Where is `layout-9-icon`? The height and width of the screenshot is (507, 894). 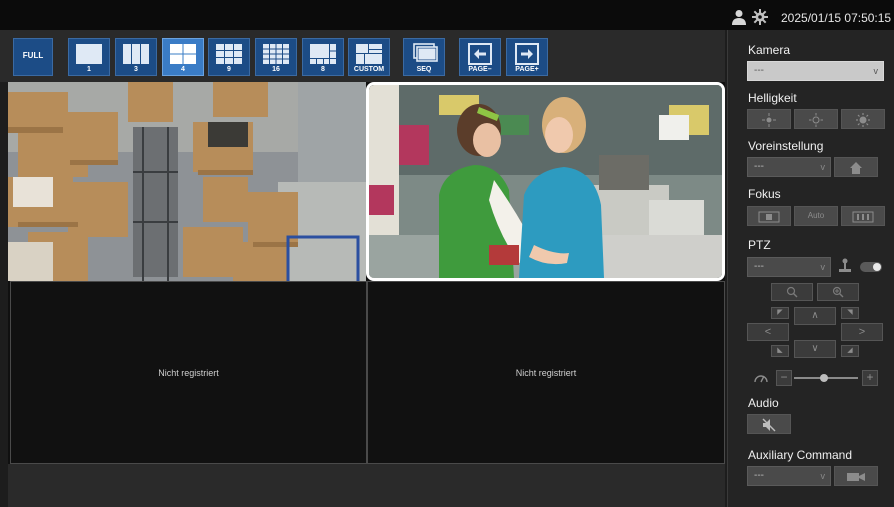 layout-9-icon is located at coordinates (229, 54).